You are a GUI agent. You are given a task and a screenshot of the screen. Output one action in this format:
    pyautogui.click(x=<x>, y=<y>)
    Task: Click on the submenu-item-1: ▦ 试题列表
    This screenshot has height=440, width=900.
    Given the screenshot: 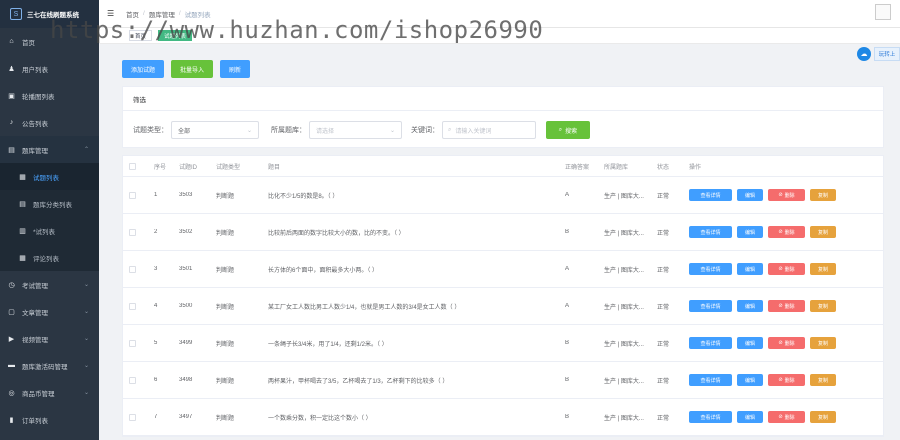 What is the action you would take?
    pyautogui.click(x=49, y=176)
    